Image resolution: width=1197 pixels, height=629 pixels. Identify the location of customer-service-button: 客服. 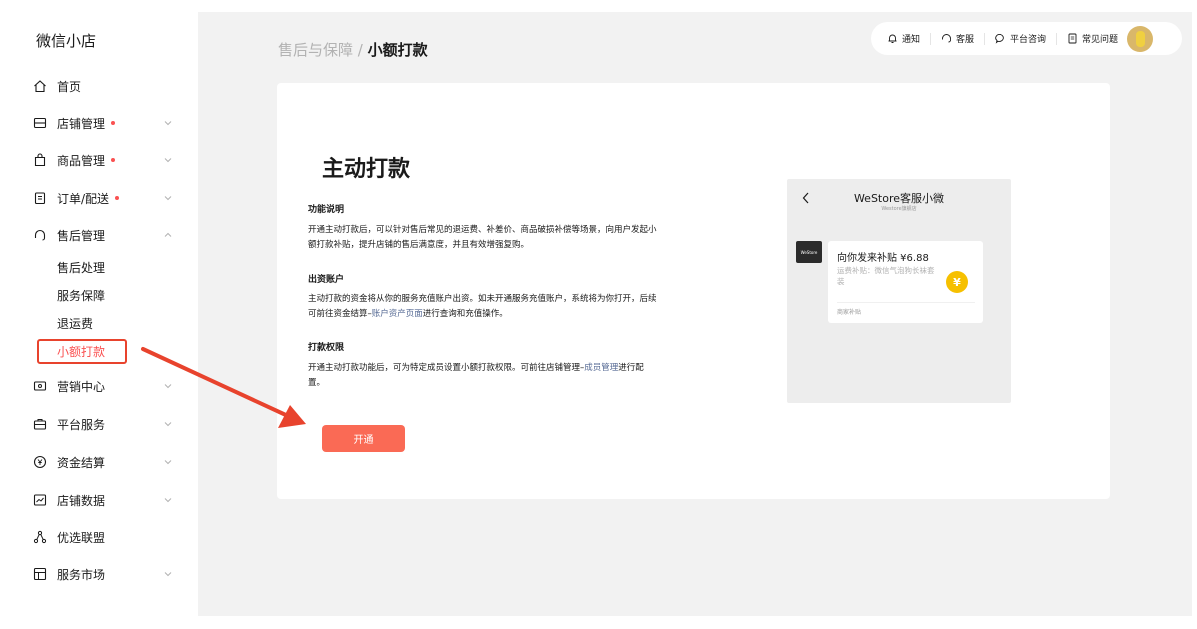
(957, 38).